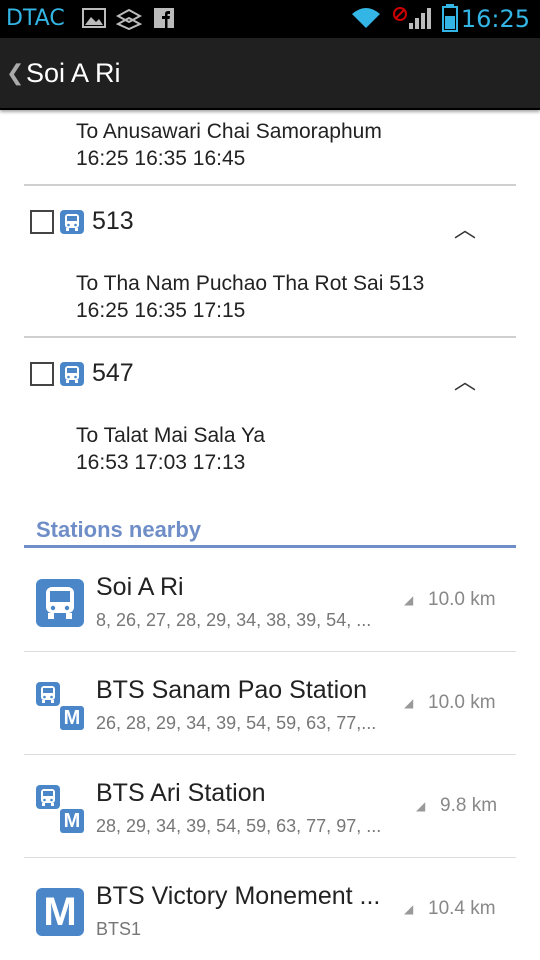 The width and height of the screenshot is (540, 960). I want to click on route-destination: To Anusawari Chai Samoraphum, so click(229, 131).